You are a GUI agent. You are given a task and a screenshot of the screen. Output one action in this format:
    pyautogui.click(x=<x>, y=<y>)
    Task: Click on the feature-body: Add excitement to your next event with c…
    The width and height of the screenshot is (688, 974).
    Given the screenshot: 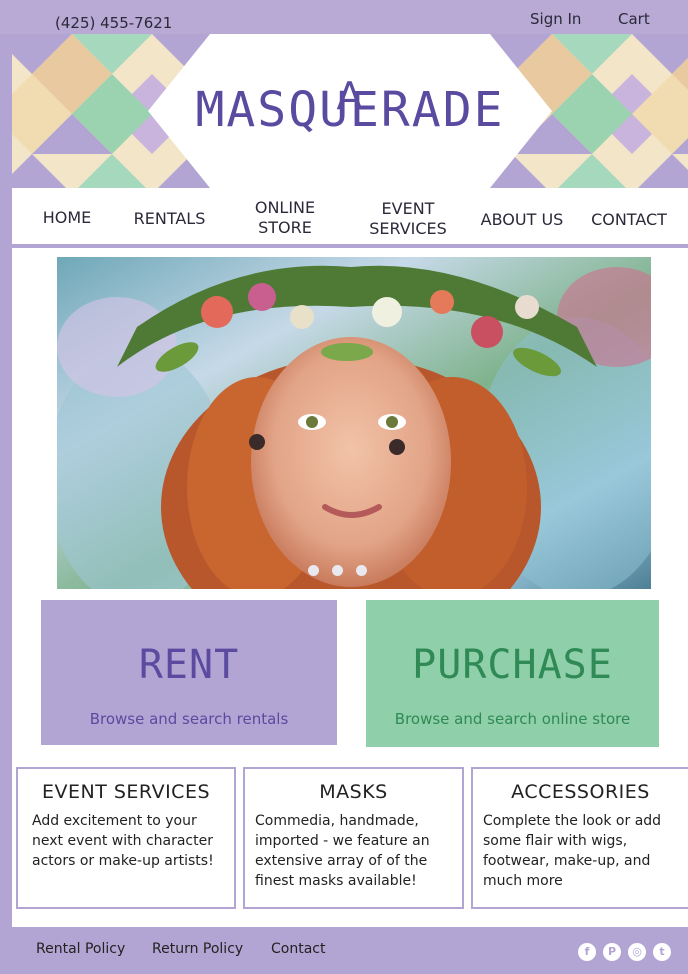 What is the action you would take?
    pyautogui.click(x=123, y=841)
    